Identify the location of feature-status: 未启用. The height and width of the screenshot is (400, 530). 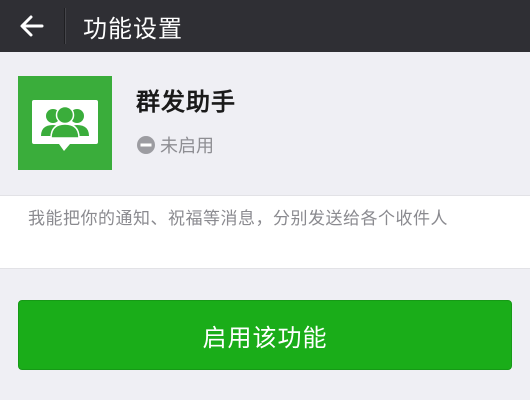
(175, 145).